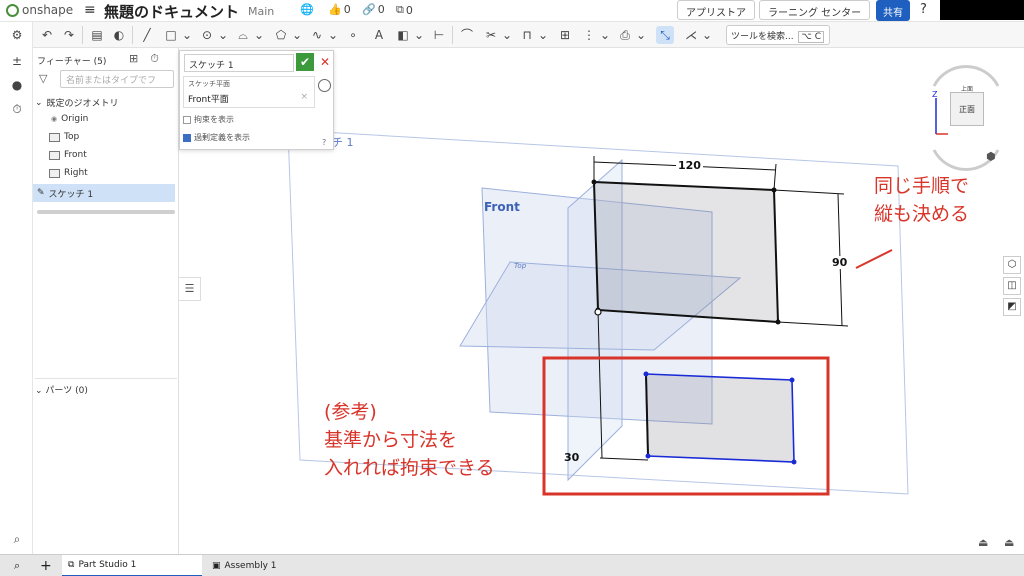  I want to click on annotation-line: (参考), so click(350, 412).